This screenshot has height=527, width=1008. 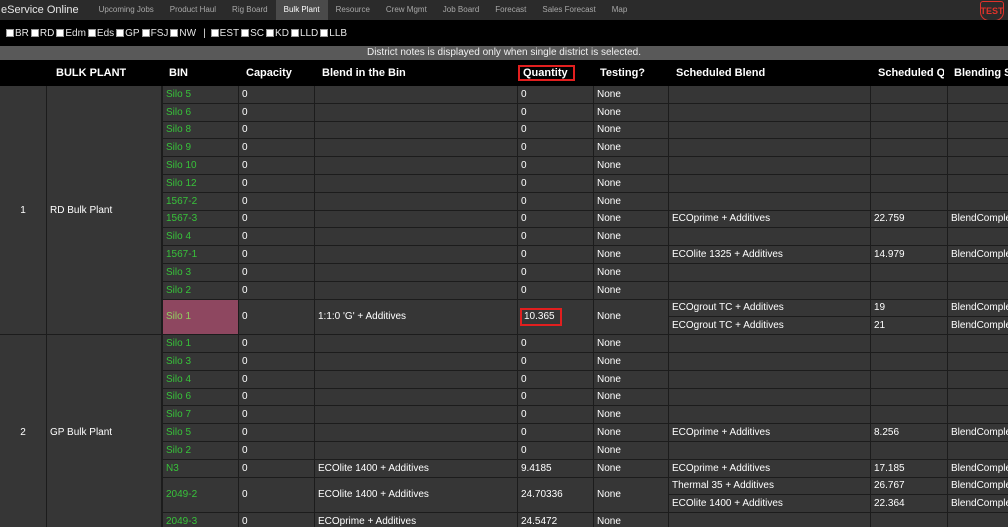 What do you see at coordinates (200, 201) in the screenshot?
I see `bin-link: 1567-2` at bounding box center [200, 201].